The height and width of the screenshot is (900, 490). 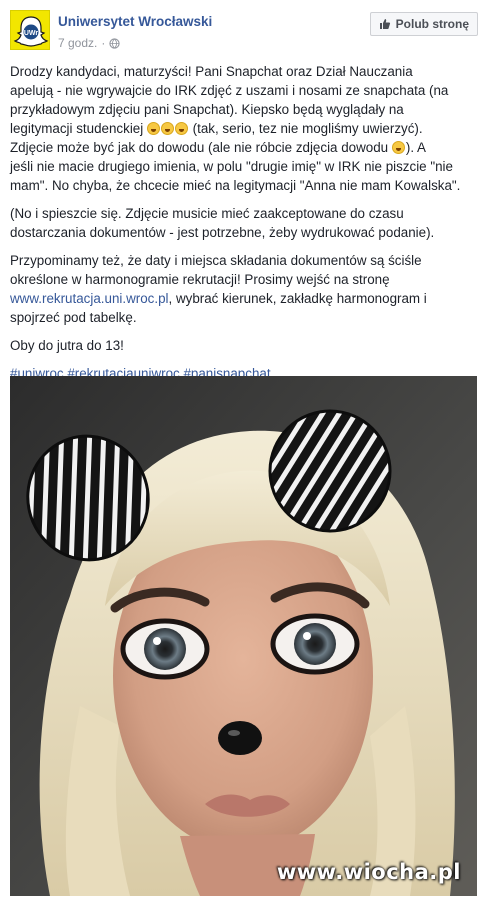 What do you see at coordinates (245, 345) in the screenshot?
I see `paragraph-4: Oby do jutra do 13!` at bounding box center [245, 345].